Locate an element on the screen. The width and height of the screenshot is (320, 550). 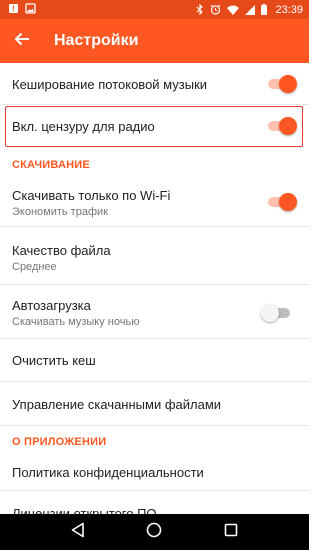
nav-recents-button is located at coordinates (231, 532).